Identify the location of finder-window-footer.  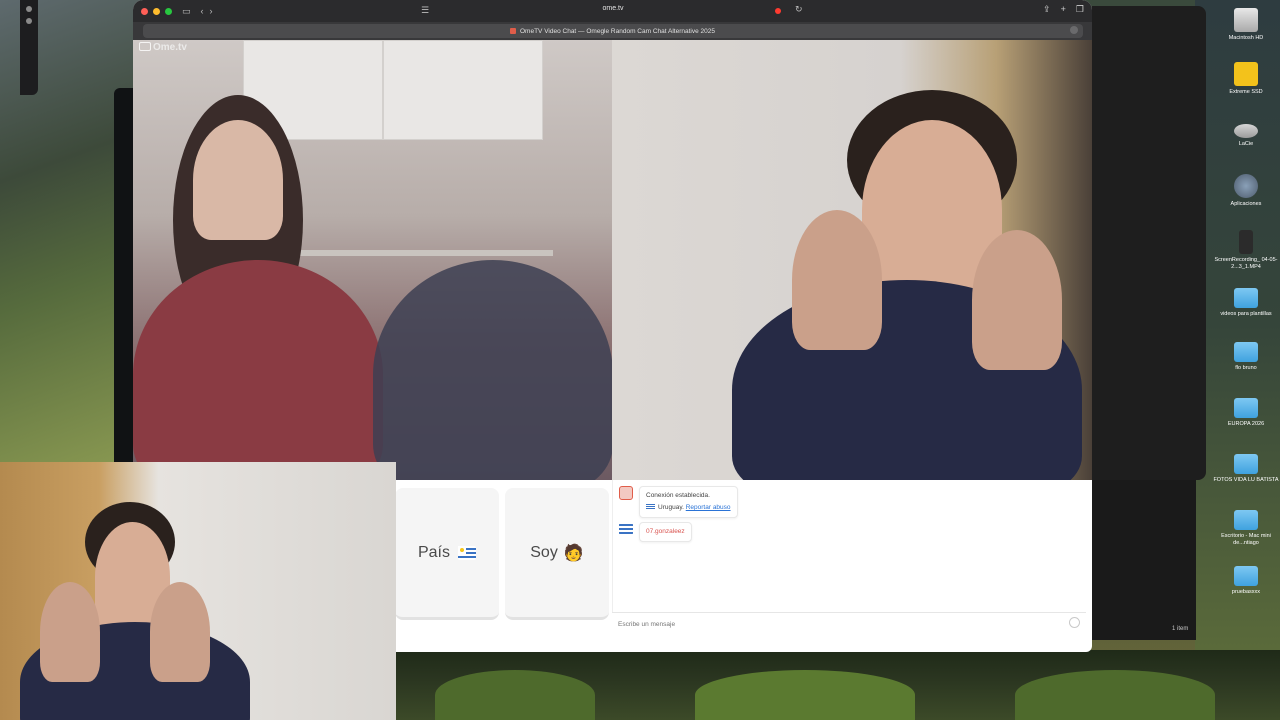
(1144, 560).